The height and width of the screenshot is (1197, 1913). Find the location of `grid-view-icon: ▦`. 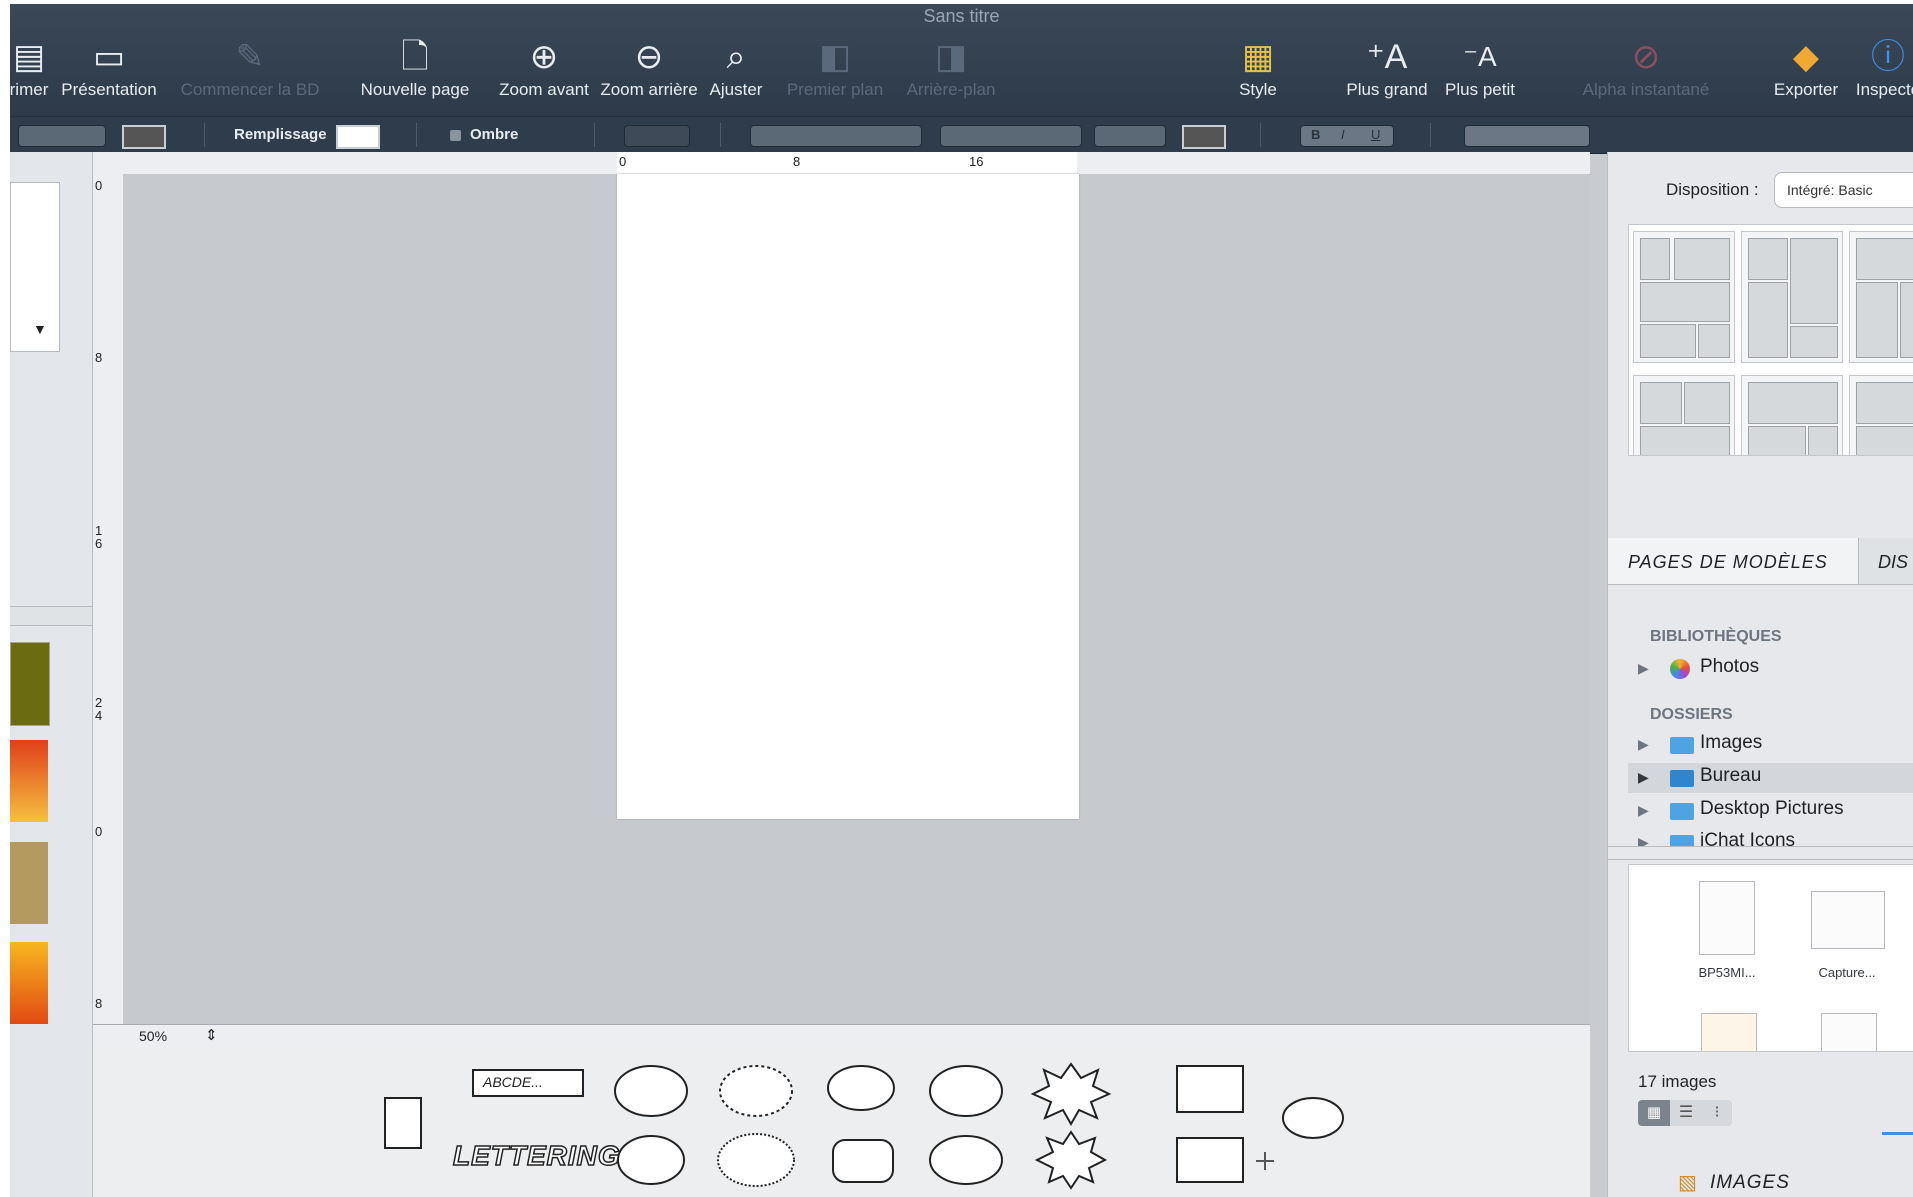

grid-view-icon: ▦ is located at coordinates (1654, 1113).